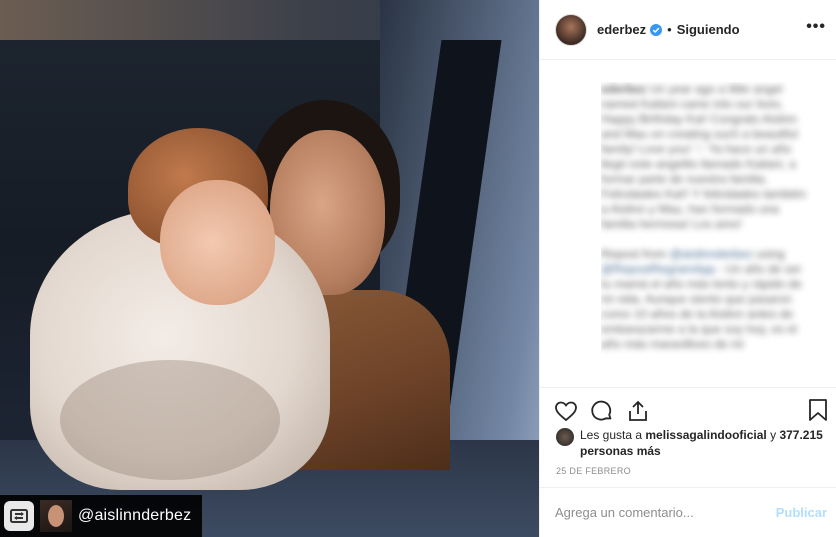  What do you see at coordinates (623, 89) in the screenshot?
I see `caption-username: ederbez` at bounding box center [623, 89].